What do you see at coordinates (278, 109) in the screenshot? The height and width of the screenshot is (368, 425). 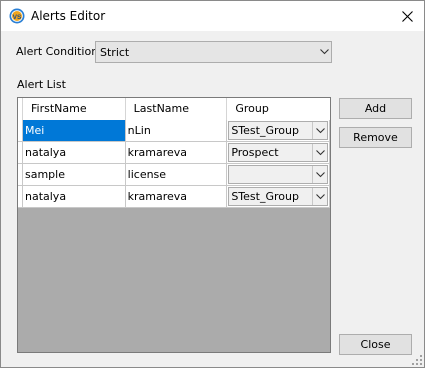 I see `column-header-group: Group` at bounding box center [278, 109].